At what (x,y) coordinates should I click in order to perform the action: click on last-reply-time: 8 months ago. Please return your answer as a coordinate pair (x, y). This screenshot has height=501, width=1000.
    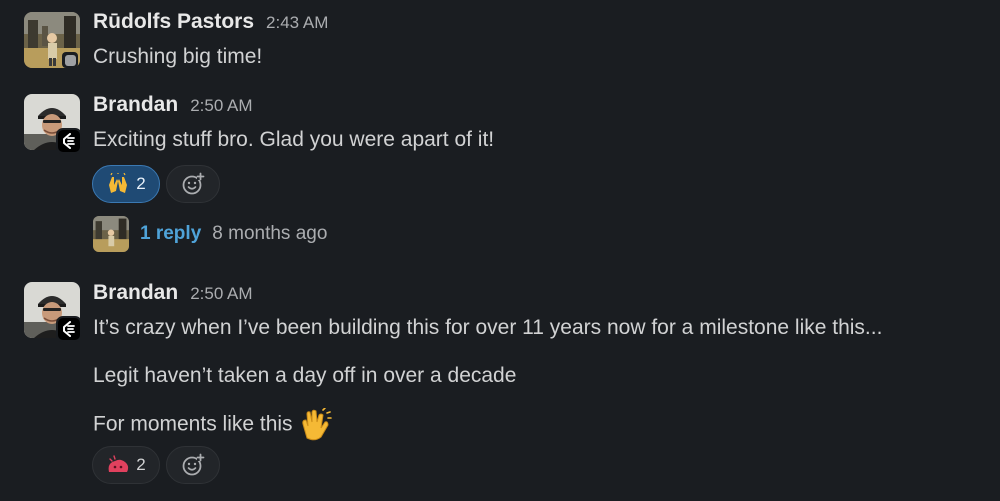
    Looking at the image, I should click on (270, 233).